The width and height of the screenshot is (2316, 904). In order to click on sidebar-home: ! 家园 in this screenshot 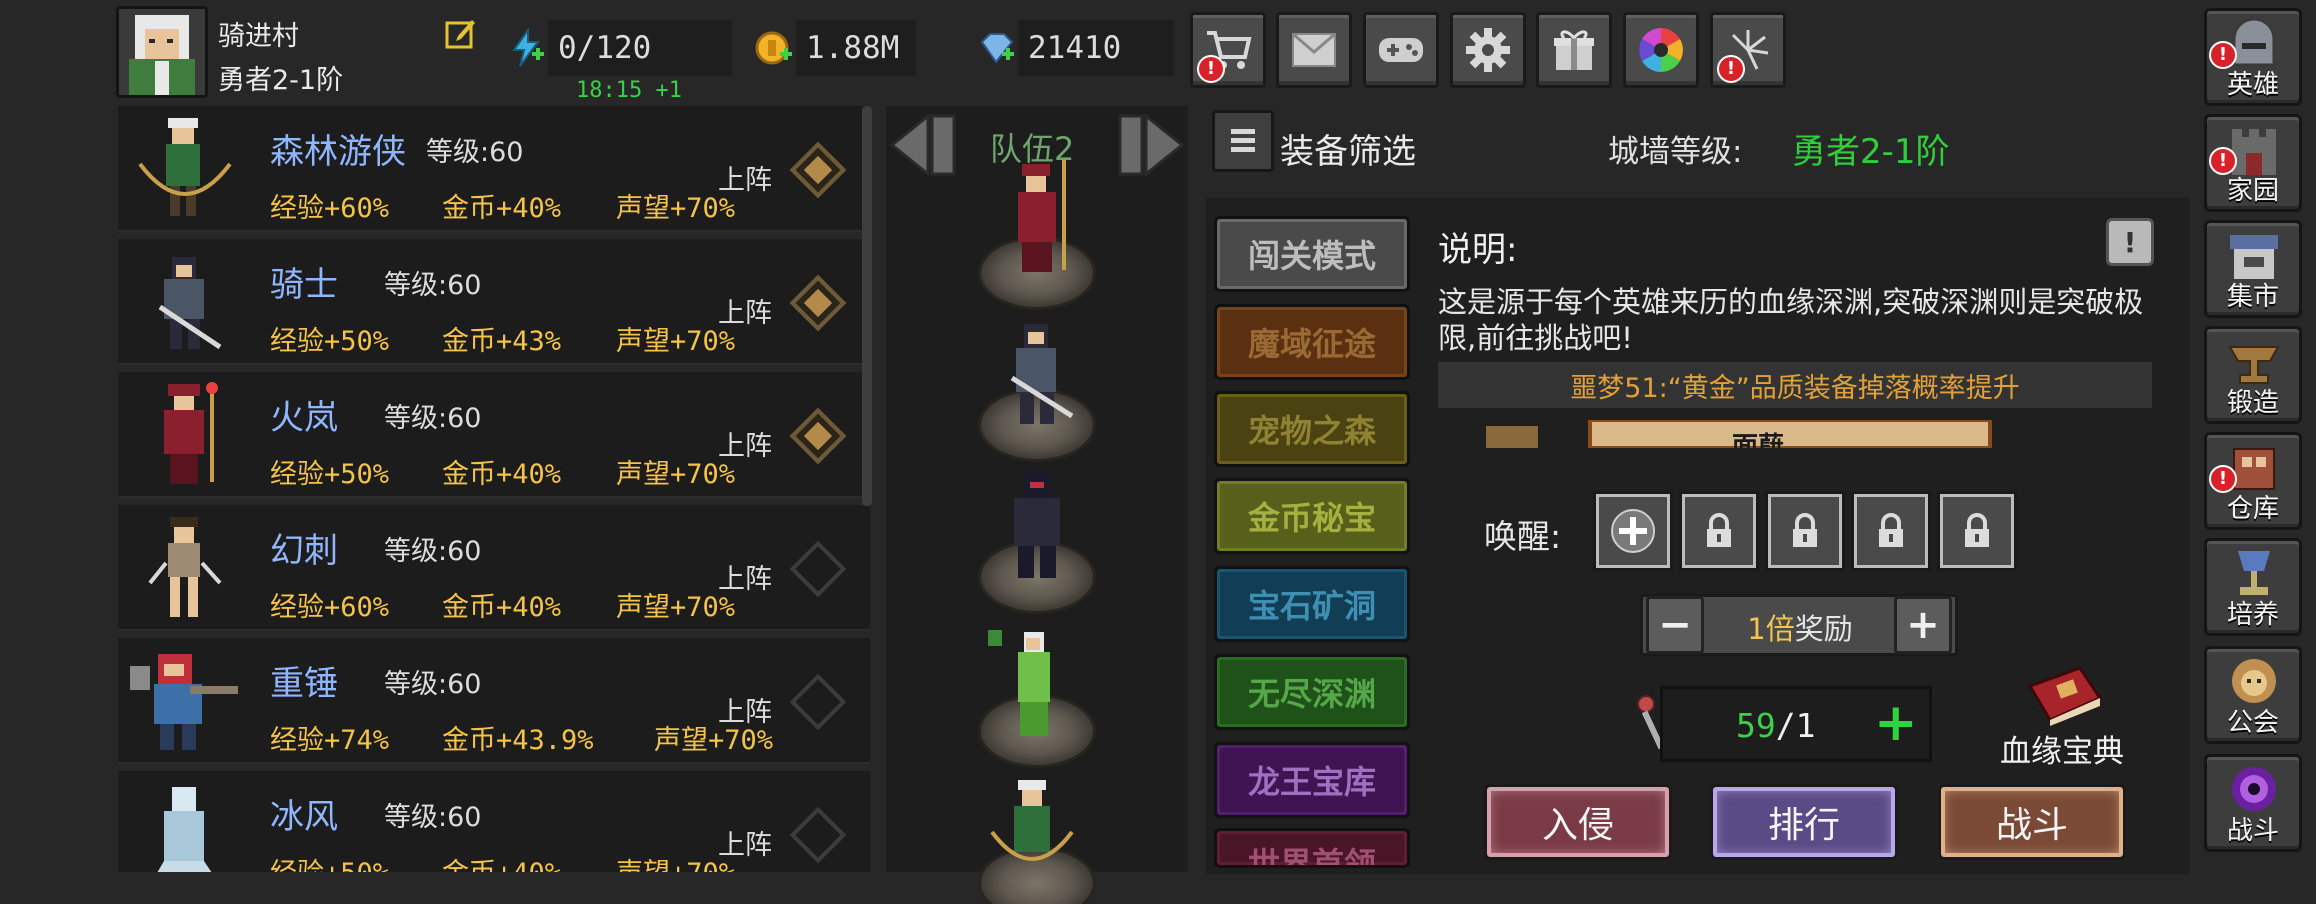, I will do `click(2253, 163)`.